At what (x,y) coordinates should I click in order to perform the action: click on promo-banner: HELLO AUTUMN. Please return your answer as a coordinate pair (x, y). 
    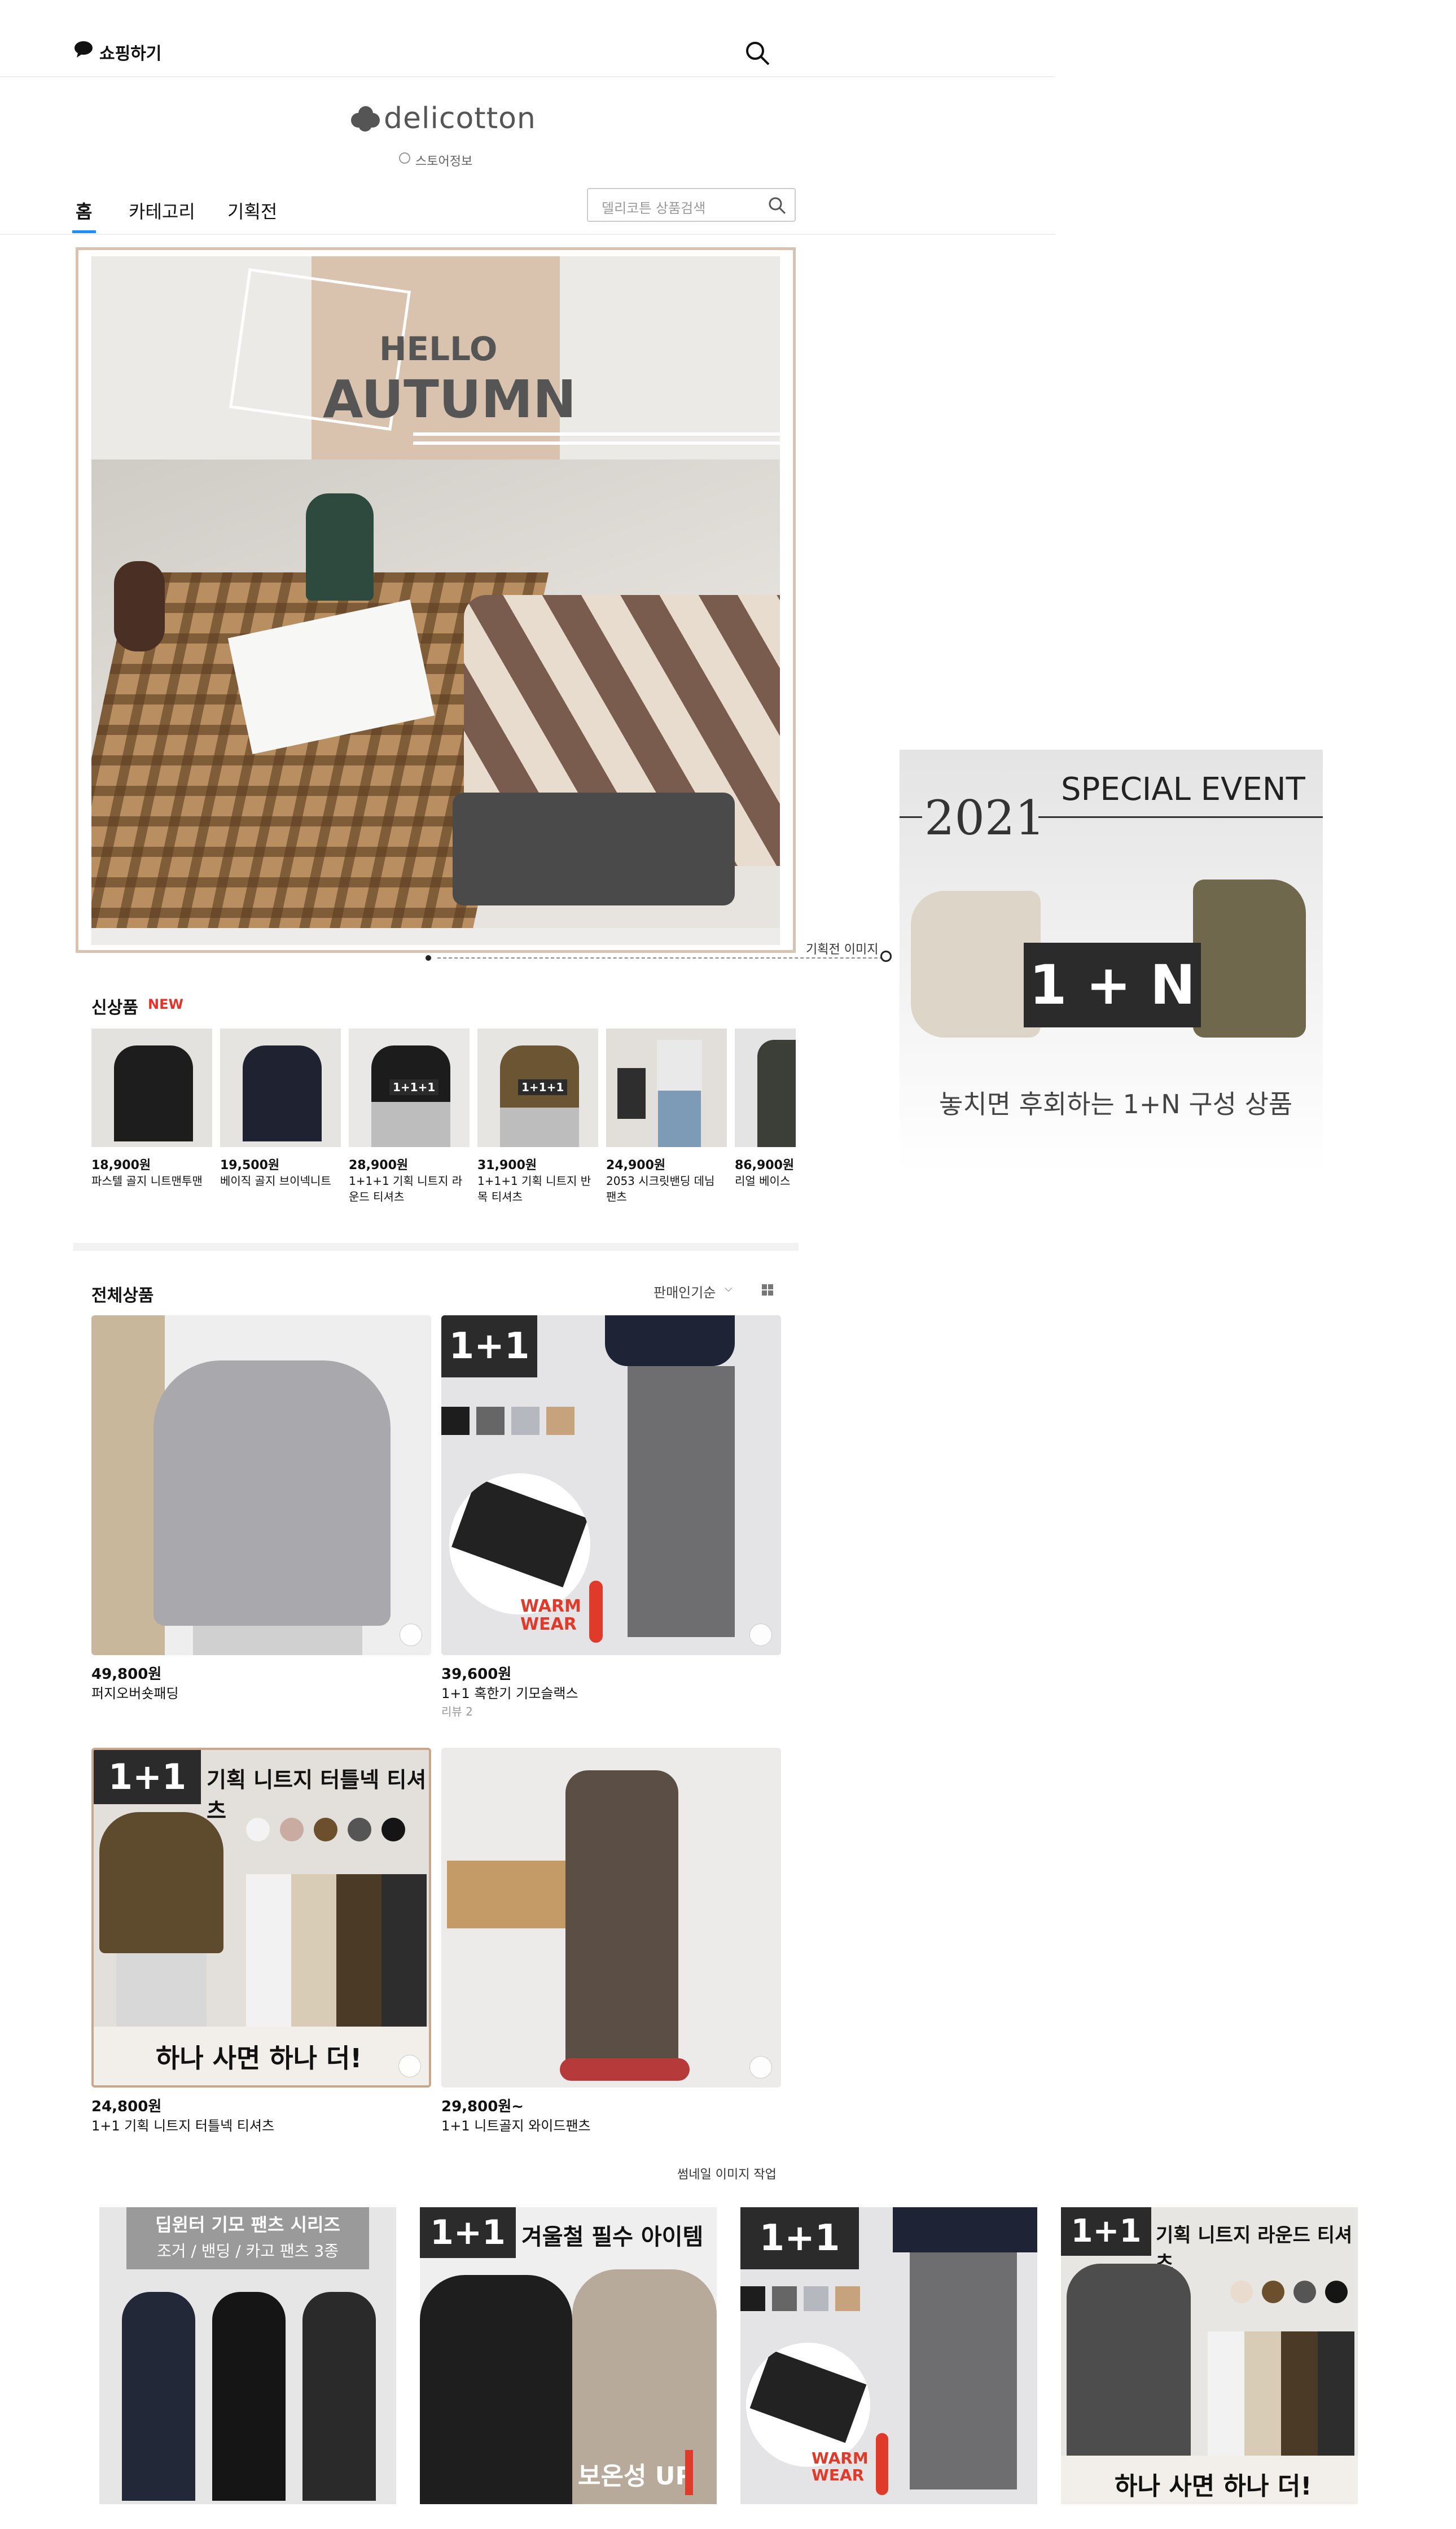
    Looking at the image, I should click on (435, 600).